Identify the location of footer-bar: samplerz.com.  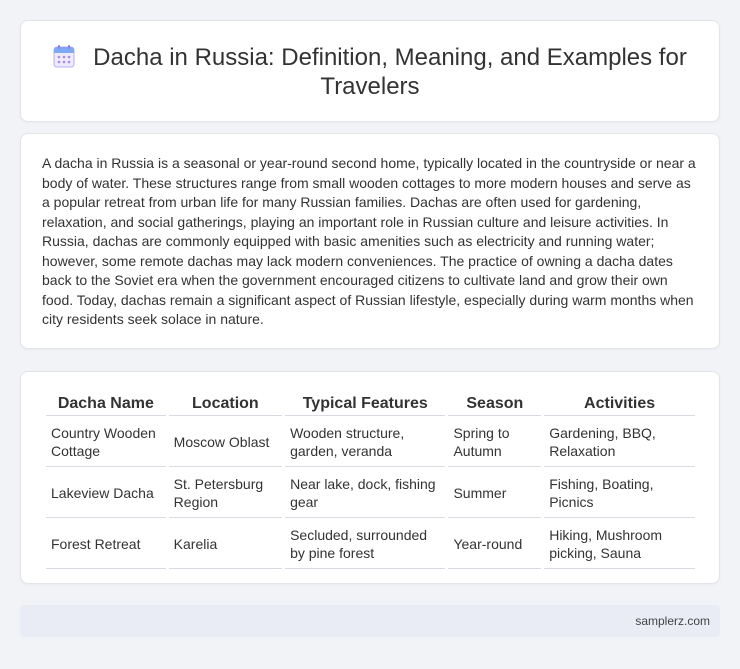
(370, 621).